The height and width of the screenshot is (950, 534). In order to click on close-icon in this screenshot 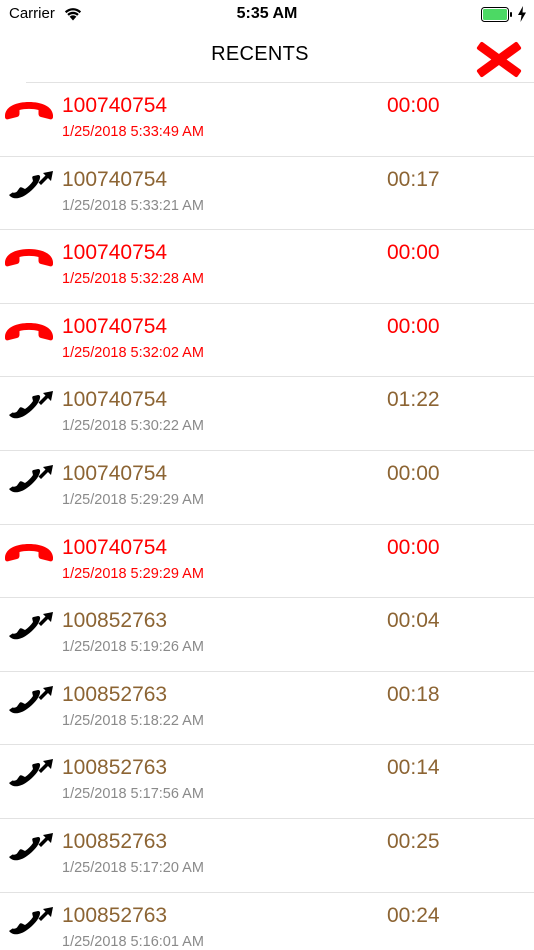, I will do `click(499, 59)`.